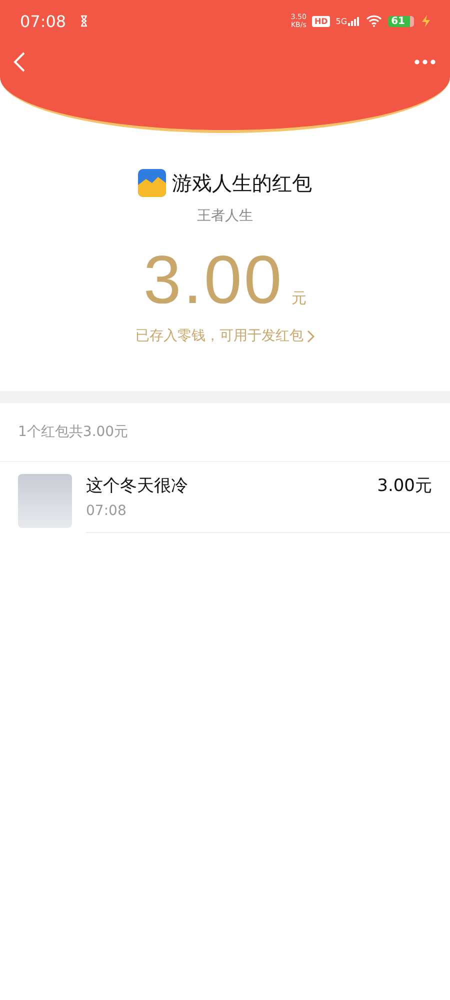  What do you see at coordinates (426, 21) in the screenshot?
I see `charging-icon` at bounding box center [426, 21].